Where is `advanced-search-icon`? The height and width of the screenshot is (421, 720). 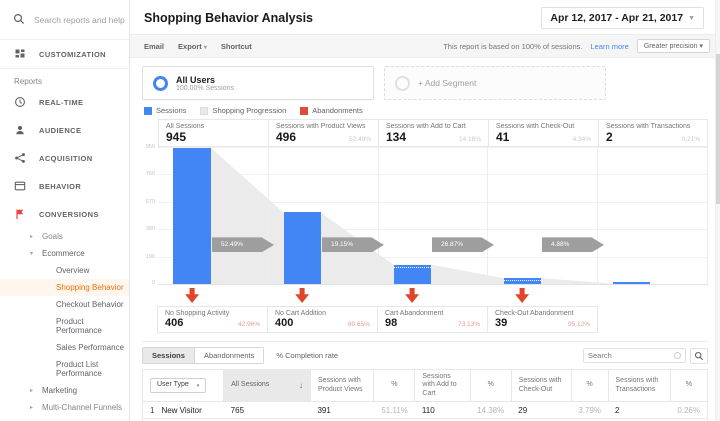
advanced-search-icon is located at coordinates (677, 355).